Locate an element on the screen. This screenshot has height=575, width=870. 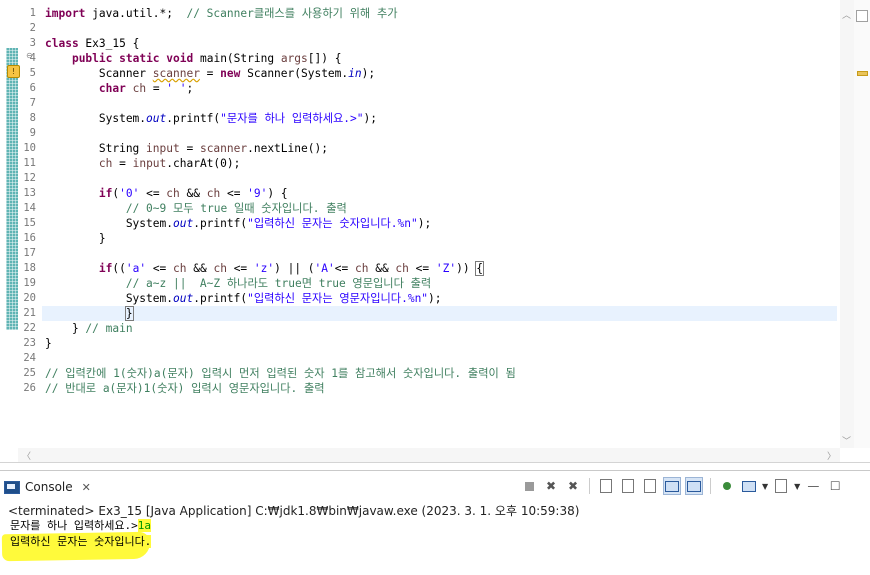
word-wrap-icon is located at coordinates (650, 486).